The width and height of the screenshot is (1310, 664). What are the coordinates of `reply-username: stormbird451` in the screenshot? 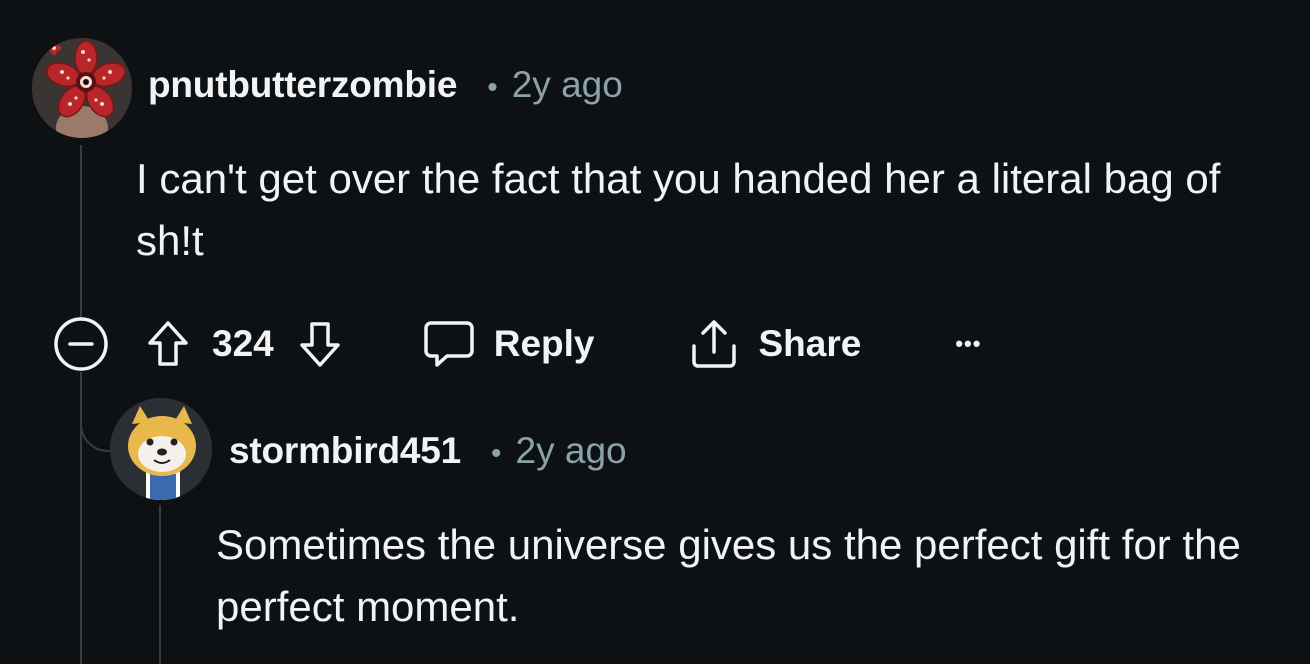 It's located at (345, 451).